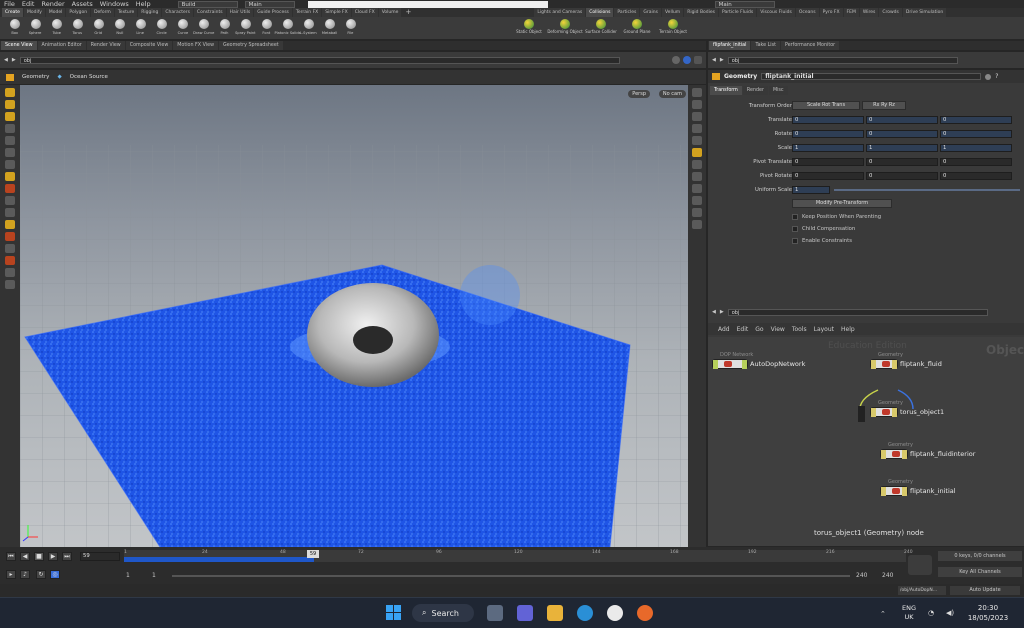 The image size is (1024, 628). I want to click on scene-path-field: obj, so click(319, 60).